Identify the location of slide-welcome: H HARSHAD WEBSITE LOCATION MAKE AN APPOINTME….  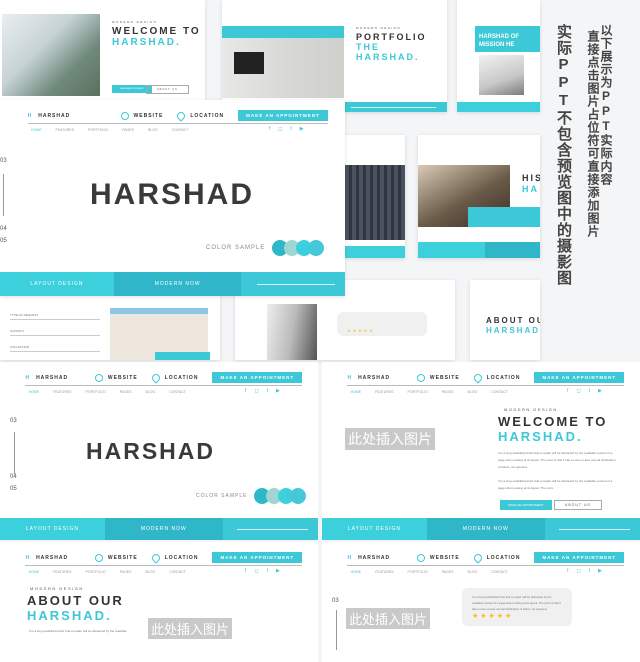
(481, 451).